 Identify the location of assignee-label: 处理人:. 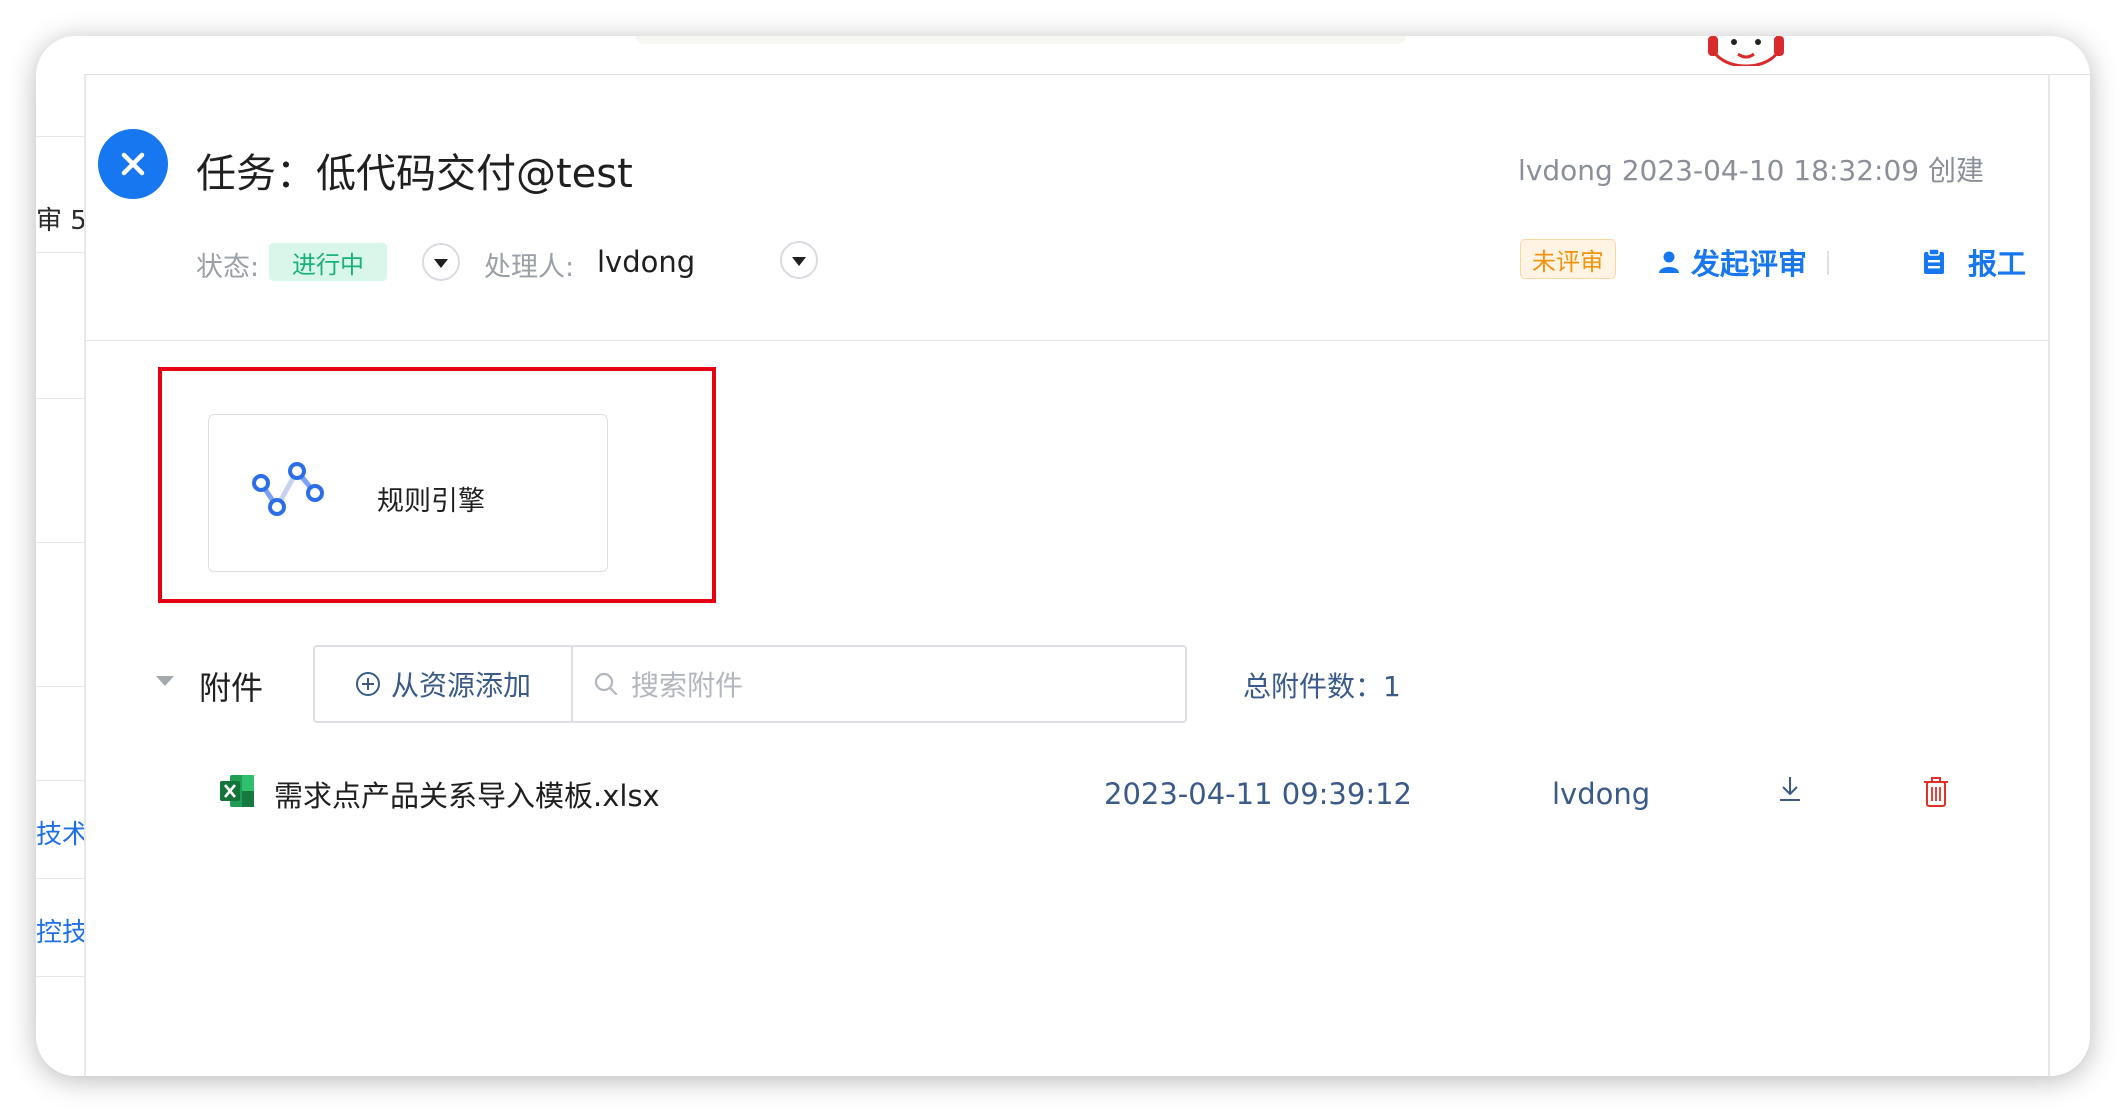
(529, 267).